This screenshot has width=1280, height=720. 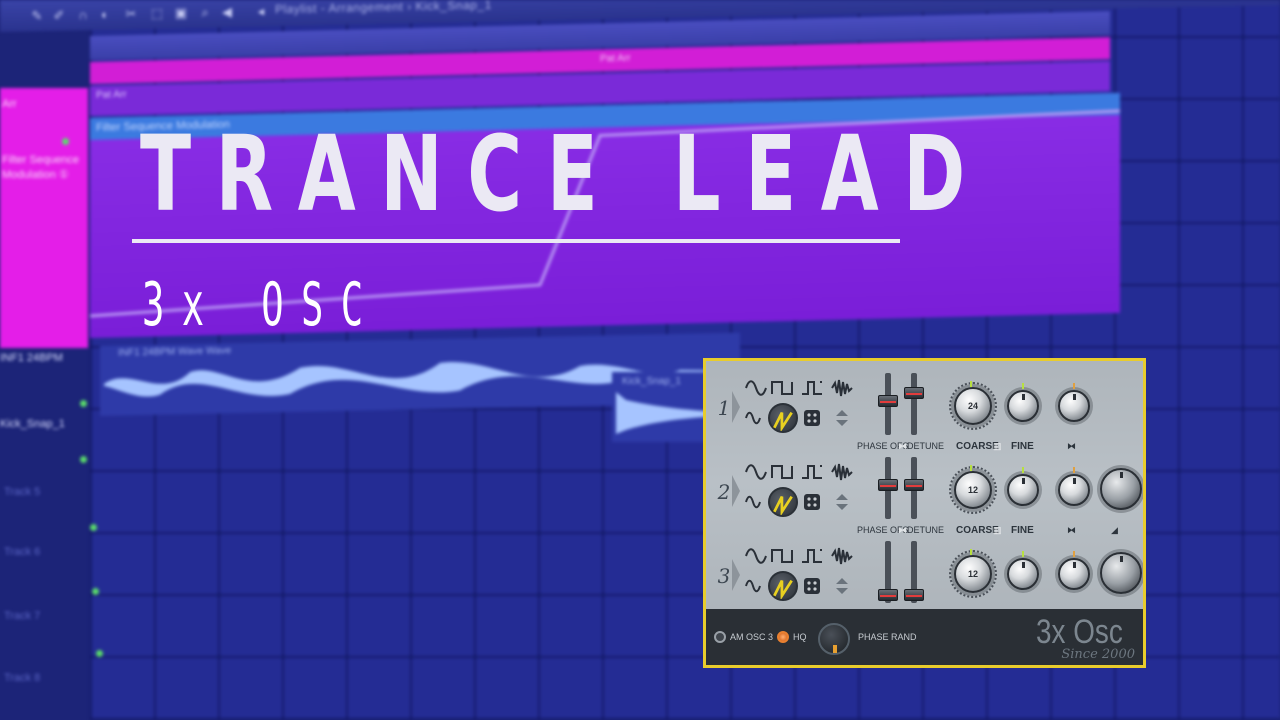 I want to click on oscillator-1: 1 24 PHASE OFS ⧓ DETUNE COARSE ▥ FINE ⧓, so click(x=924, y=408).